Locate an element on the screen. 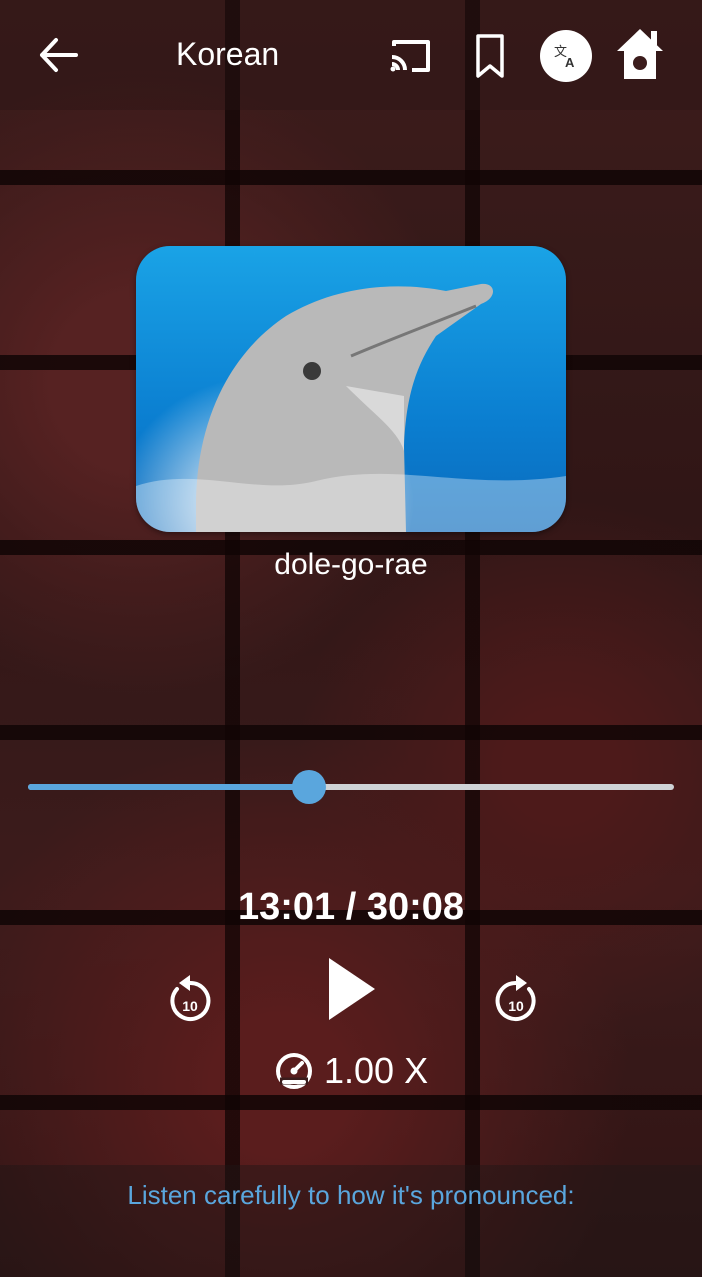 Image resolution: width=702 pixels, height=1277 pixels. forward-10-icon: 10 is located at coordinates (515, 998).